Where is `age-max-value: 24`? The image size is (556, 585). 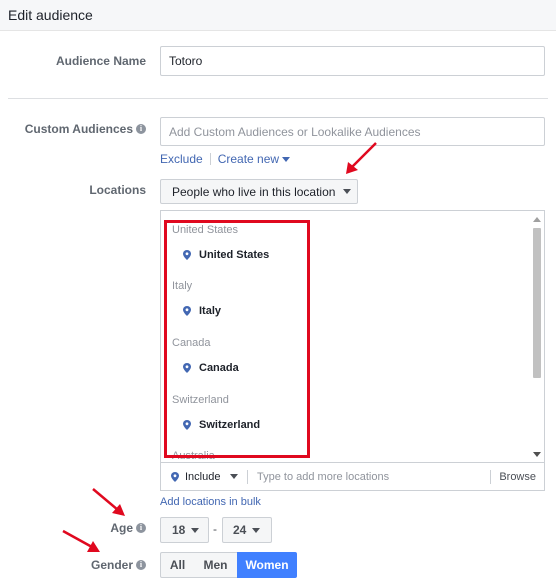 age-max-value: 24 is located at coordinates (240, 530).